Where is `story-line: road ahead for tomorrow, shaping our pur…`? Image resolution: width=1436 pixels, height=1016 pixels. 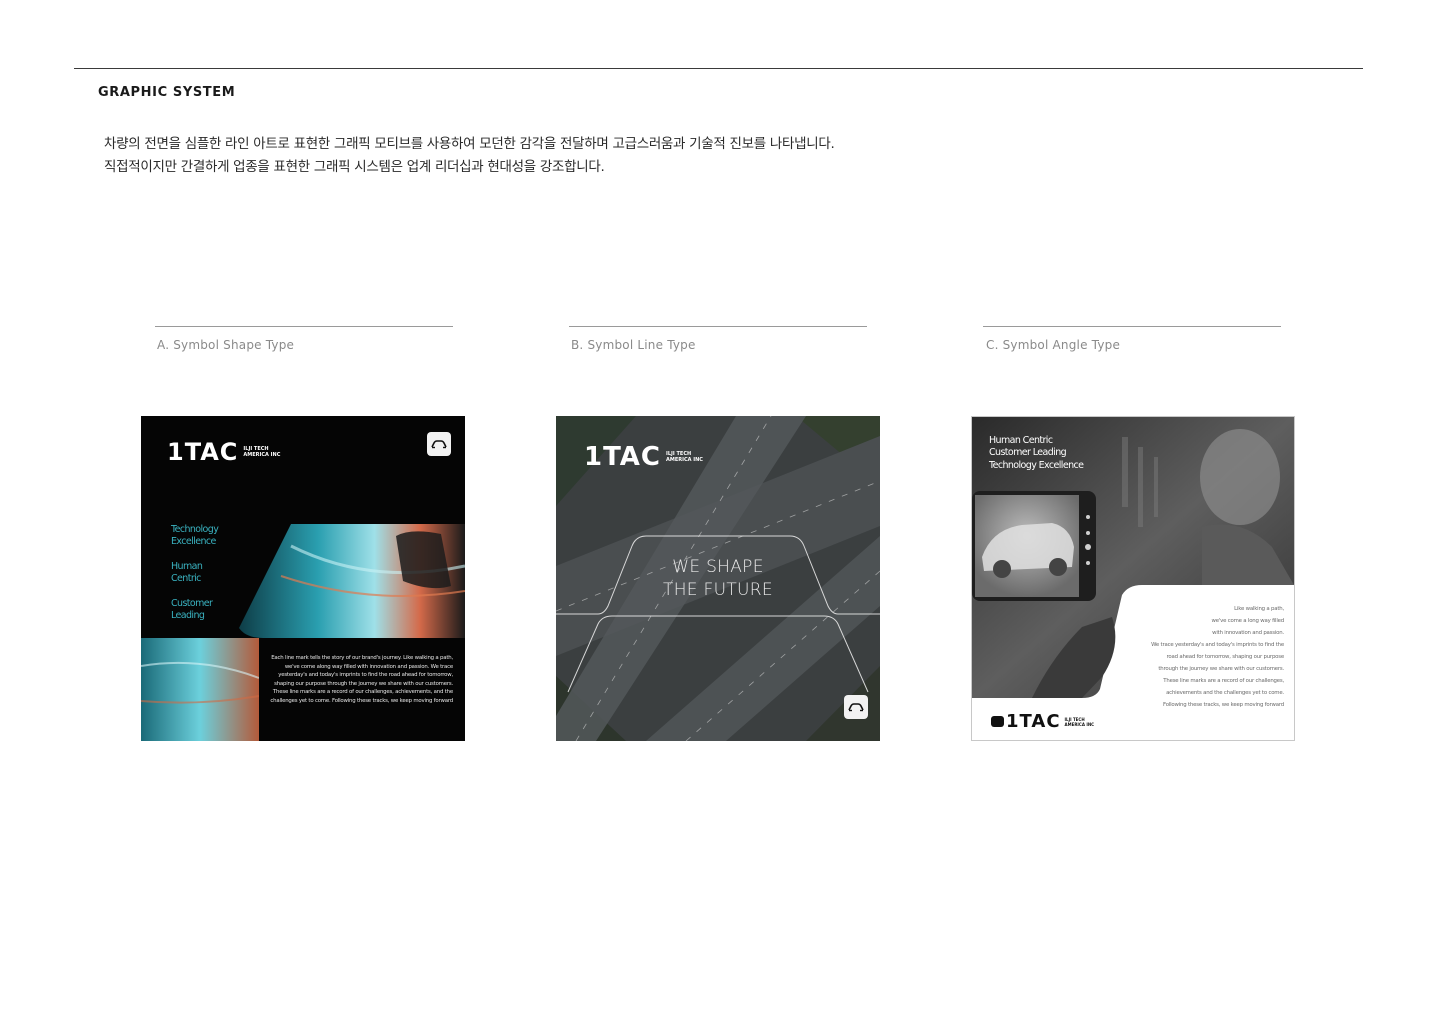 story-line: road ahead for tomorrow, shaping our pur… is located at coordinates (1225, 657).